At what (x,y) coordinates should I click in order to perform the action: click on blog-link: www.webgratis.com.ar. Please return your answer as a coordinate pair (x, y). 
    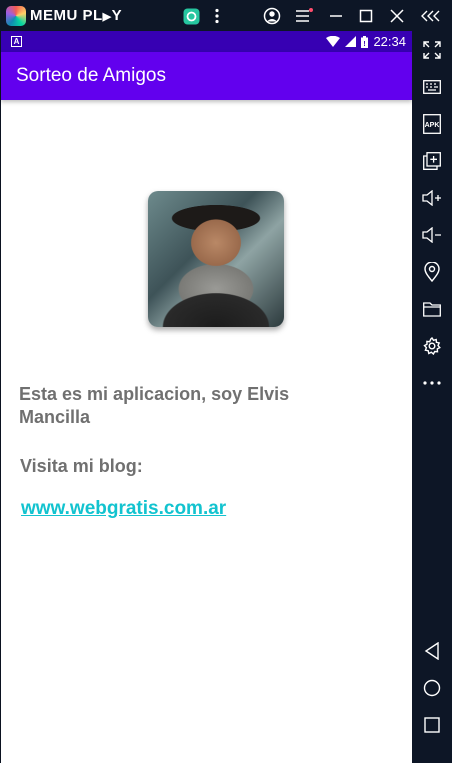
    Looking at the image, I should click on (123, 509).